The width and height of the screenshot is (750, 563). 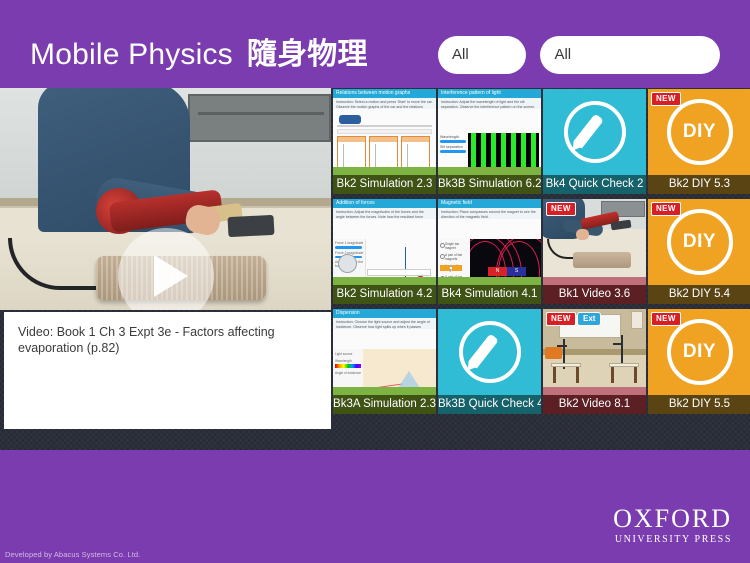 I want to click on tile-bk3b-quick-check-4: Bk3B Quick Check 4, so click(x=489, y=361).